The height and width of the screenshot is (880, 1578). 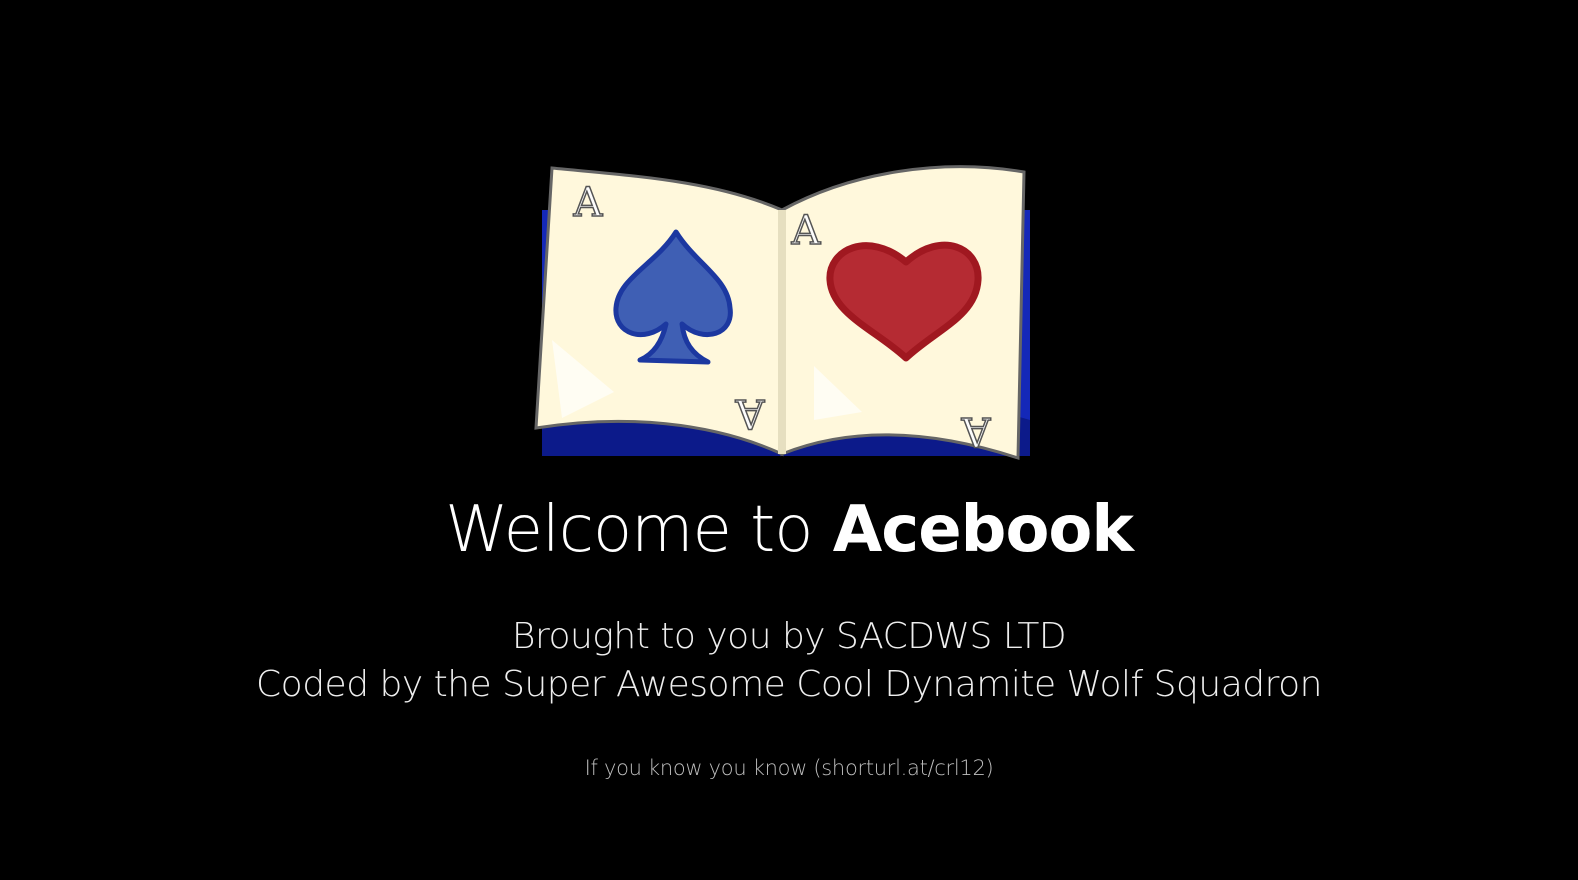 I want to click on right-page-rank-top: A, so click(x=806, y=231).